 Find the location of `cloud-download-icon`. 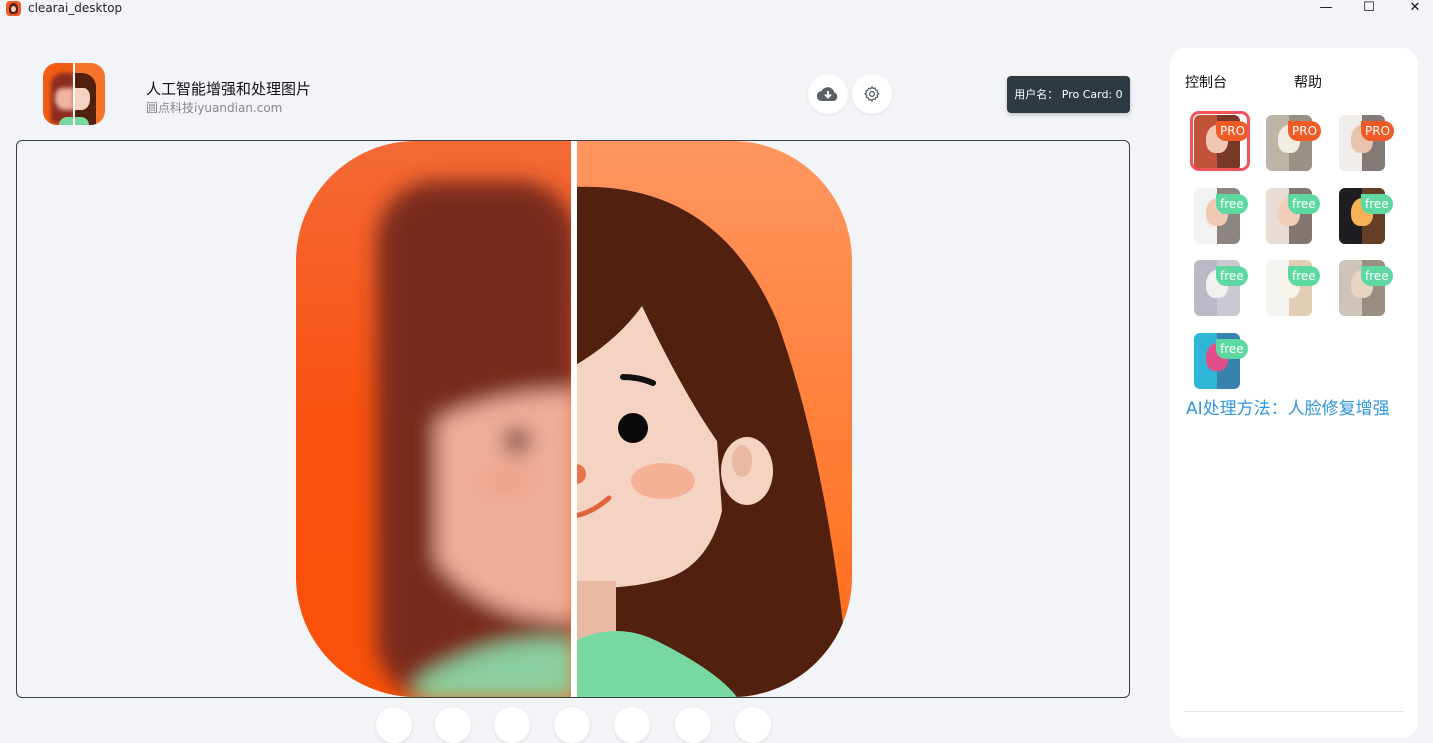

cloud-download-icon is located at coordinates (827, 94).